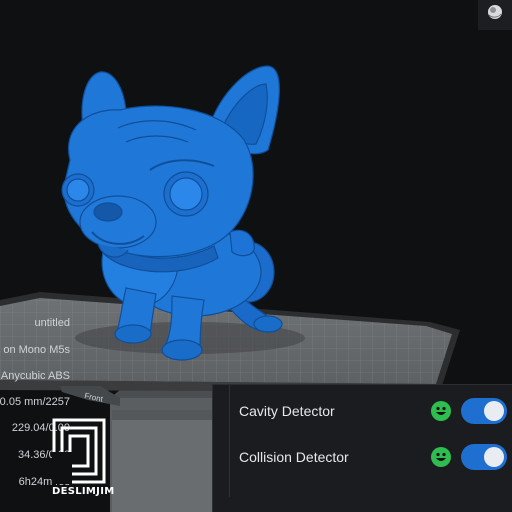 This screenshot has height=512, width=512. What do you see at coordinates (375, 411) in the screenshot?
I see `cavity-detector-row: Cavity Detector` at bounding box center [375, 411].